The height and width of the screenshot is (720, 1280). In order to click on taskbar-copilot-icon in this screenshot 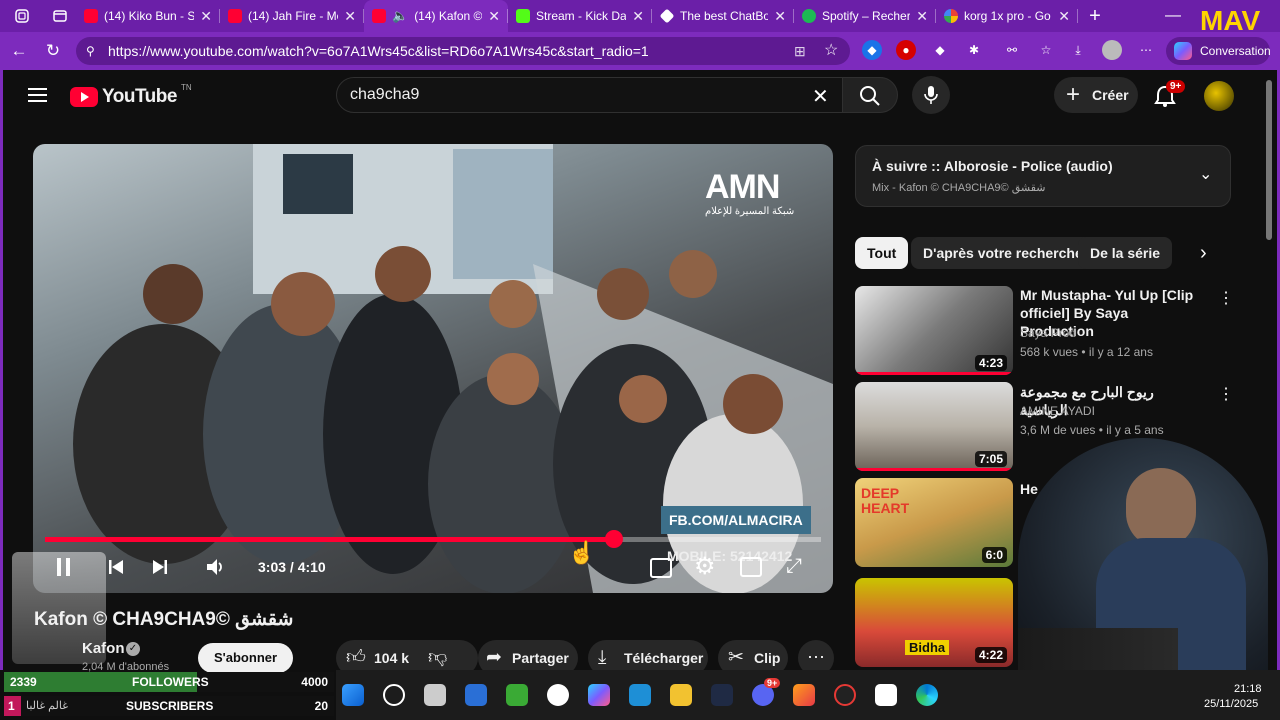, I will do `click(599, 695)`.